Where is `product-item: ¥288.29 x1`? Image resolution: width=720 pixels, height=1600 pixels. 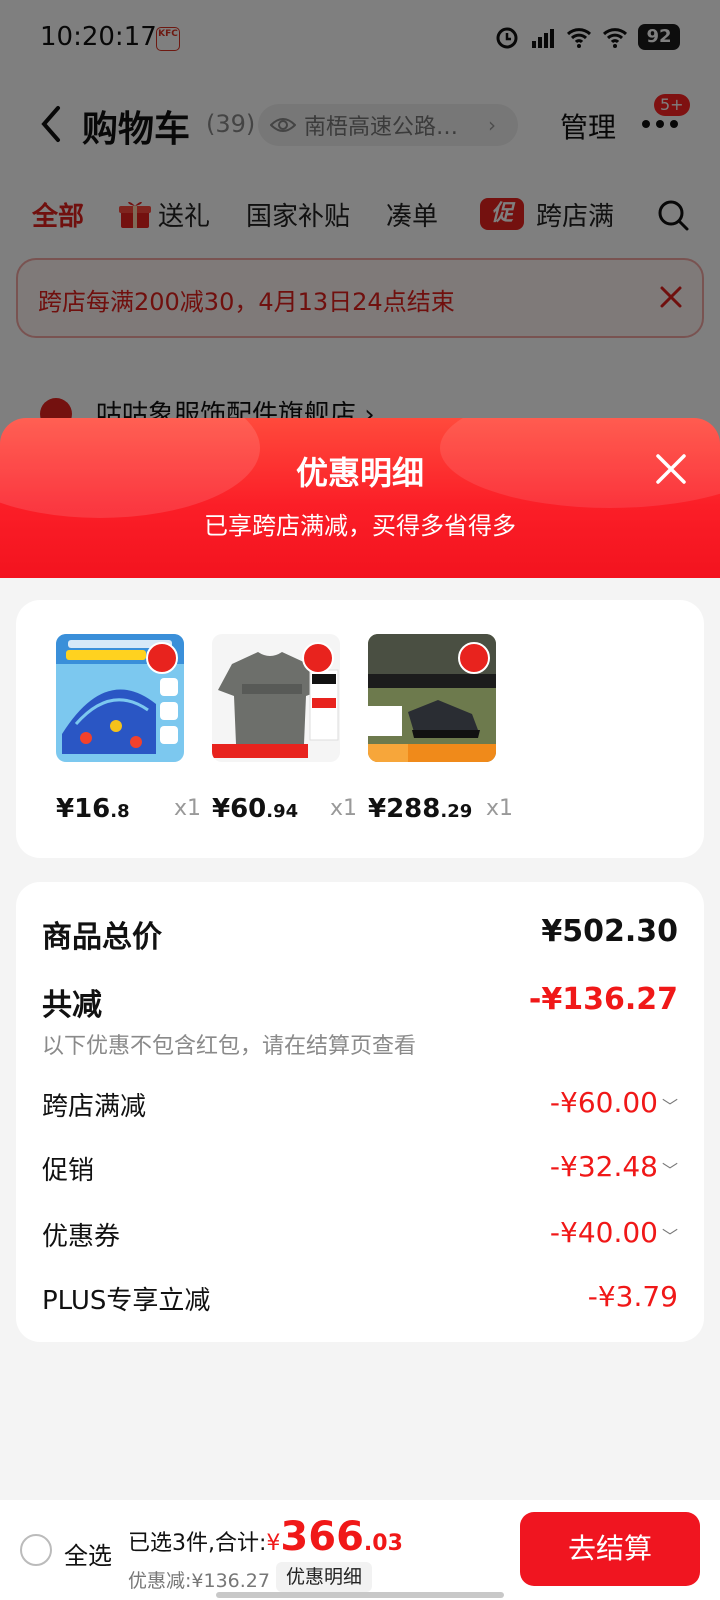
product-item: ¥288.29 x1 is located at coordinates (429, 734).